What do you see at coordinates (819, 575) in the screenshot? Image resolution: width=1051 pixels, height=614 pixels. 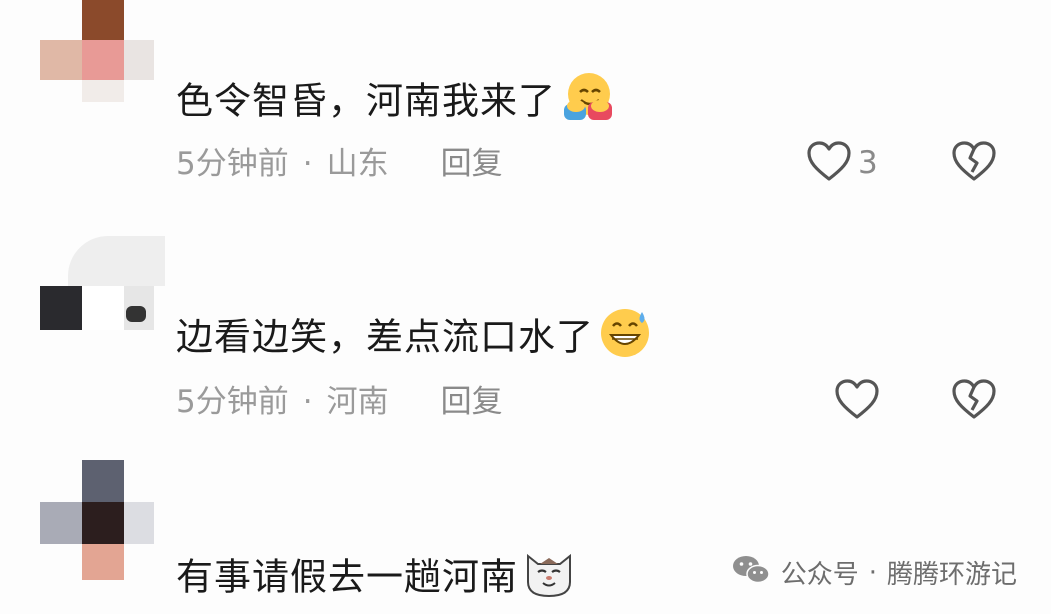 I see `watermark-prefix: 公众号` at bounding box center [819, 575].